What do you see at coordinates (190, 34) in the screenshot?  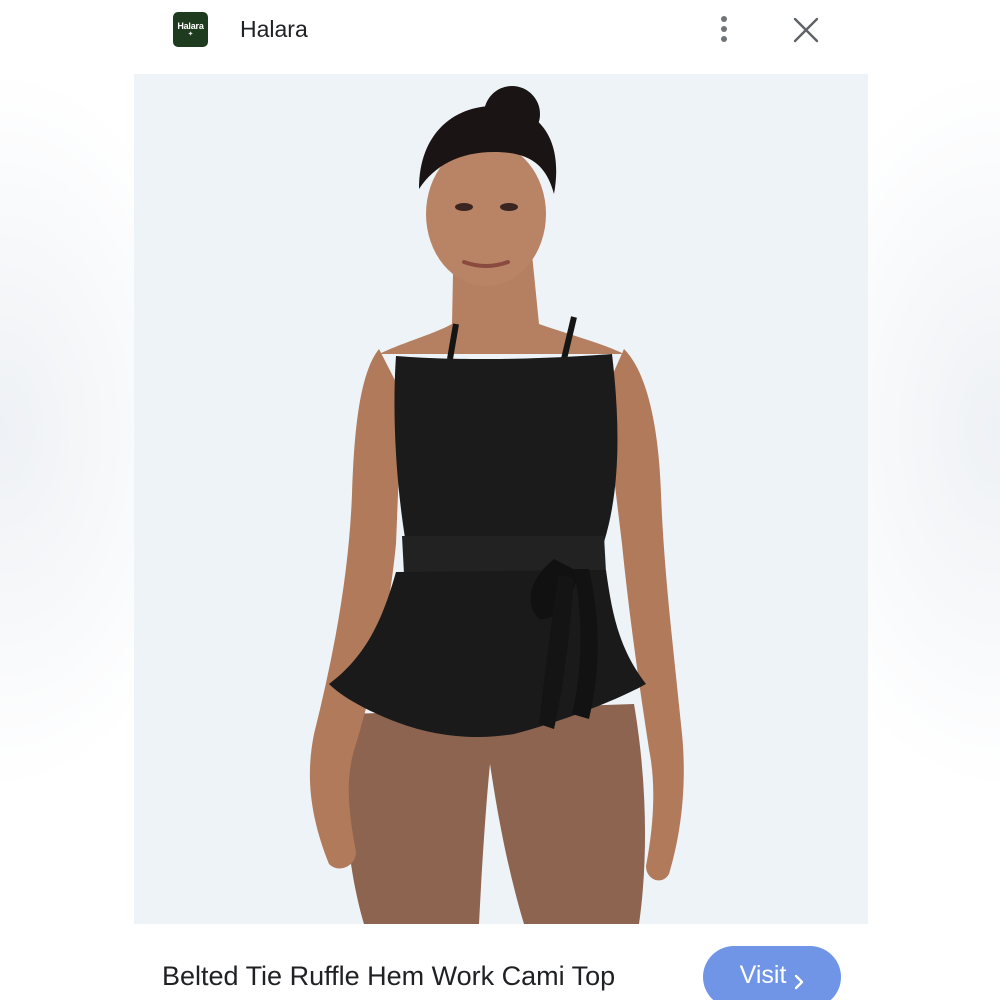 I see `brand-logo-mark-icon: ✦` at bounding box center [190, 34].